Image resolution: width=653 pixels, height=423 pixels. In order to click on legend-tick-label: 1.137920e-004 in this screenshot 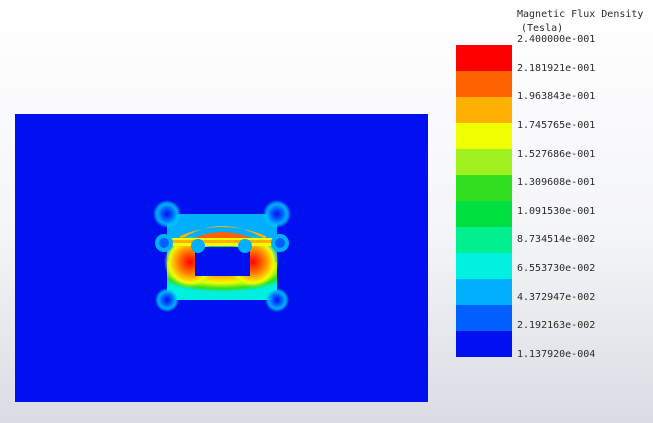, I will do `click(556, 354)`.